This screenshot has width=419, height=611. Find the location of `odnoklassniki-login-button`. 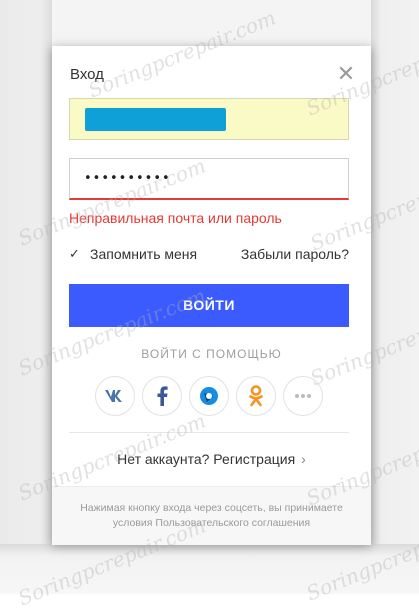

odnoklassniki-login-button is located at coordinates (256, 396).